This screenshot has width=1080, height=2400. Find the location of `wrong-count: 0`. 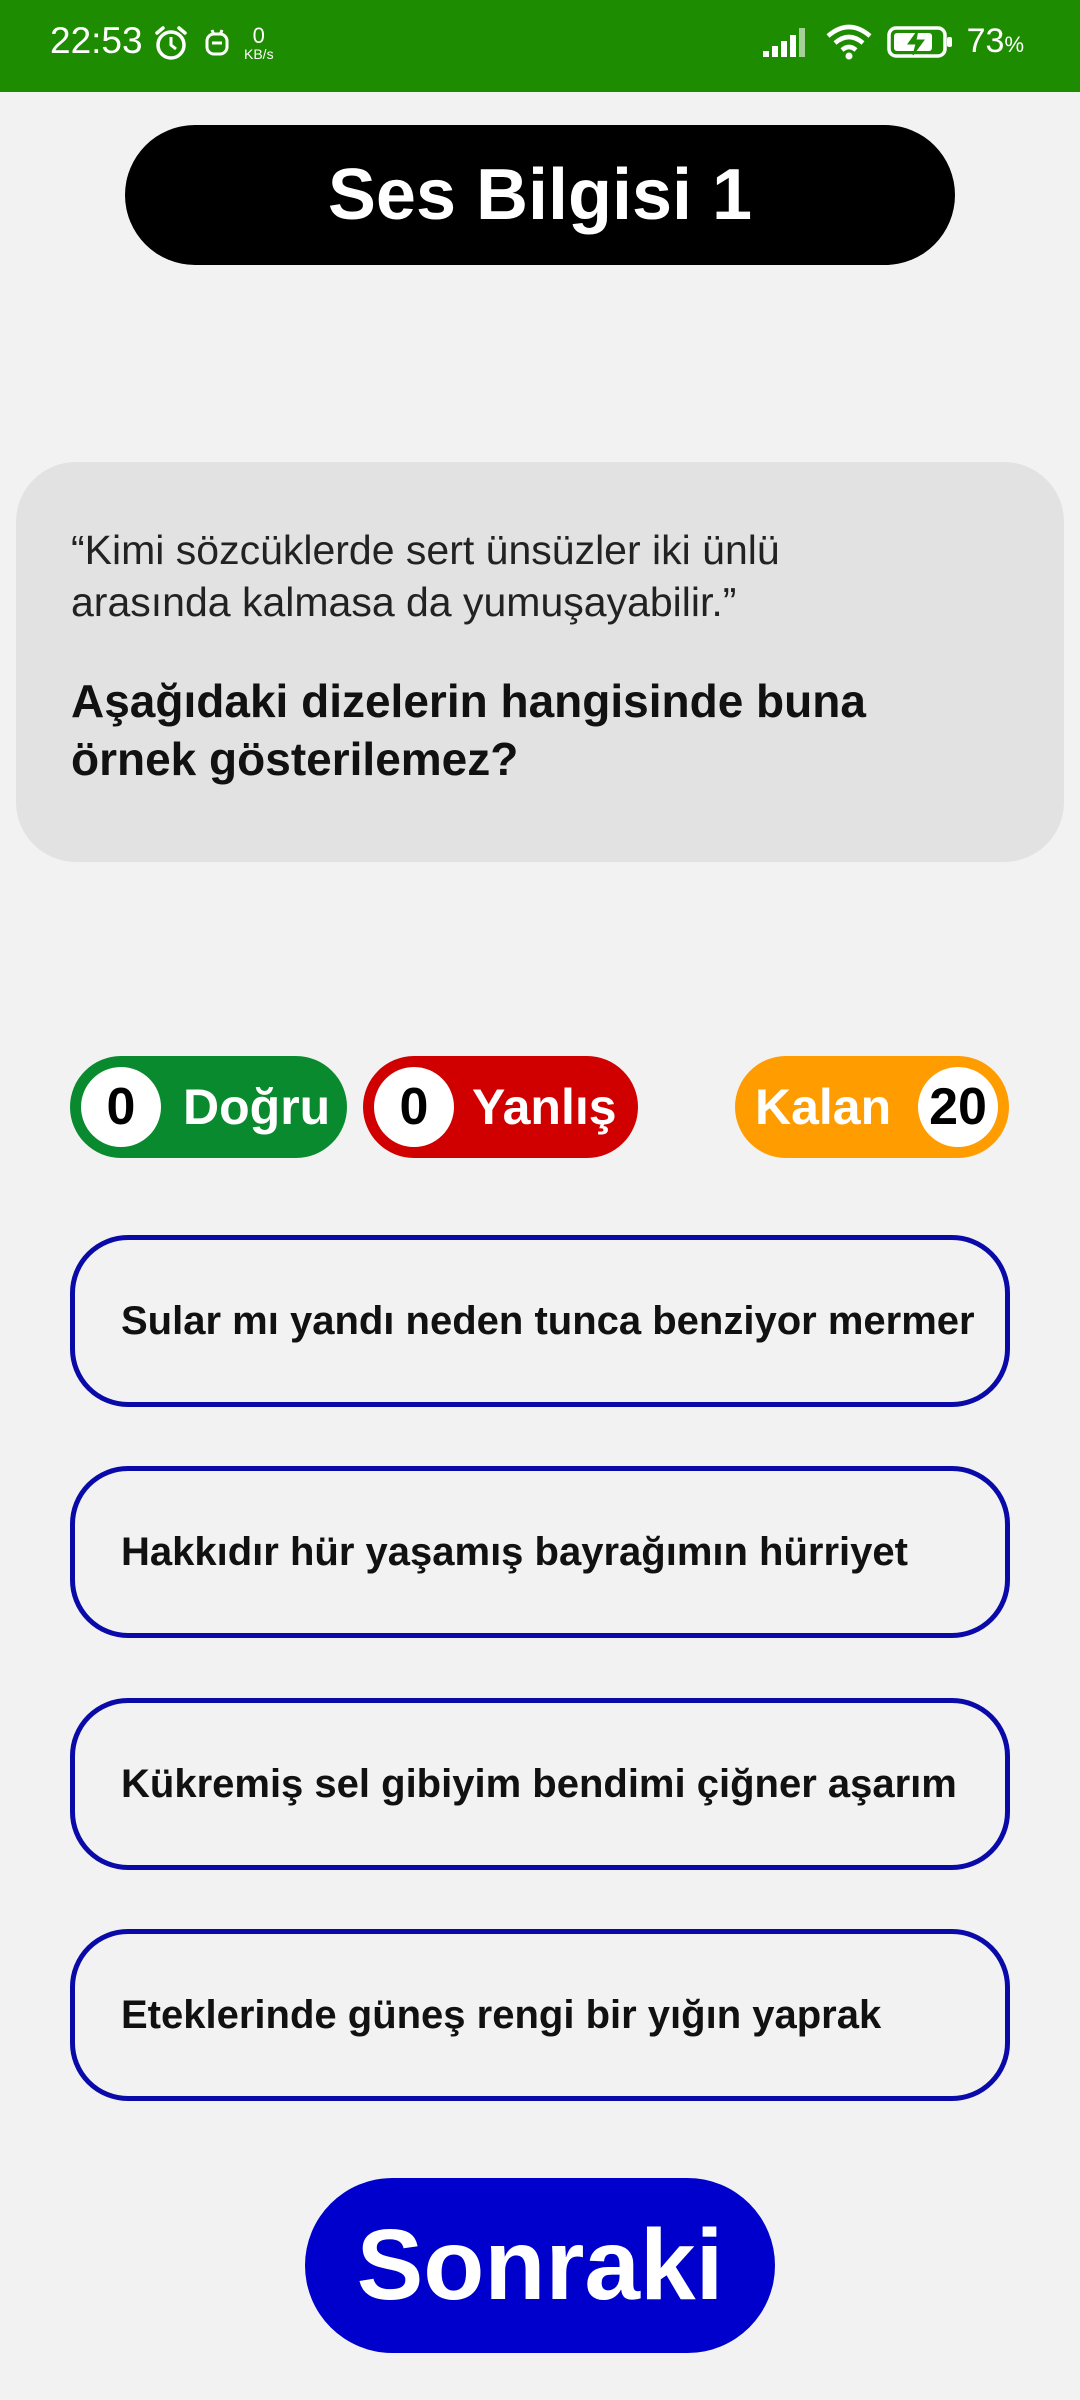

wrong-count: 0 is located at coordinates (414, 1107).